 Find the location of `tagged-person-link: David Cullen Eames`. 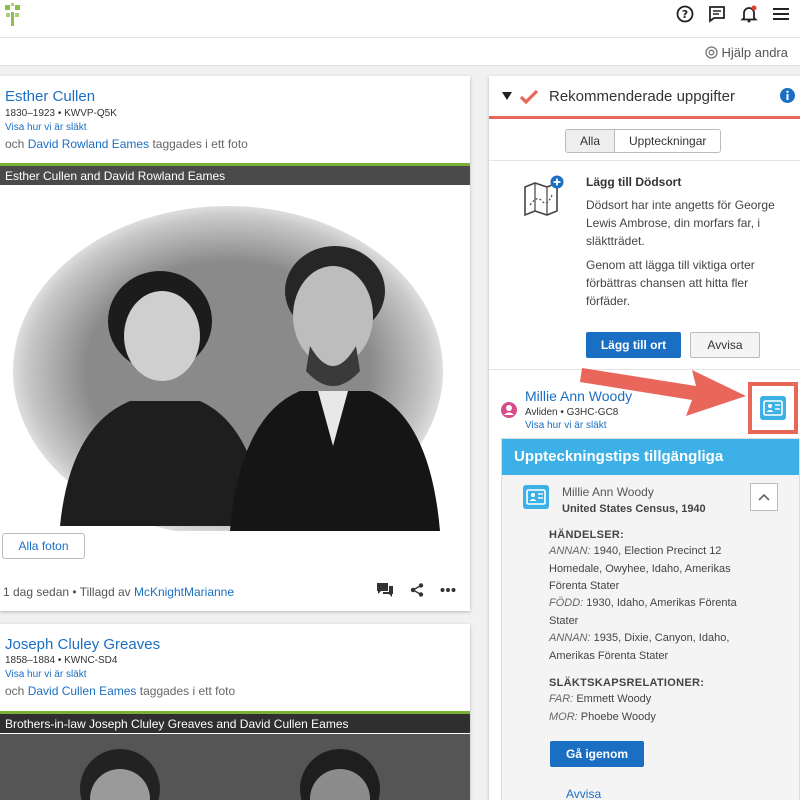

tagged-person-link: David Cullen Eames is located at coordinates (82, 691).